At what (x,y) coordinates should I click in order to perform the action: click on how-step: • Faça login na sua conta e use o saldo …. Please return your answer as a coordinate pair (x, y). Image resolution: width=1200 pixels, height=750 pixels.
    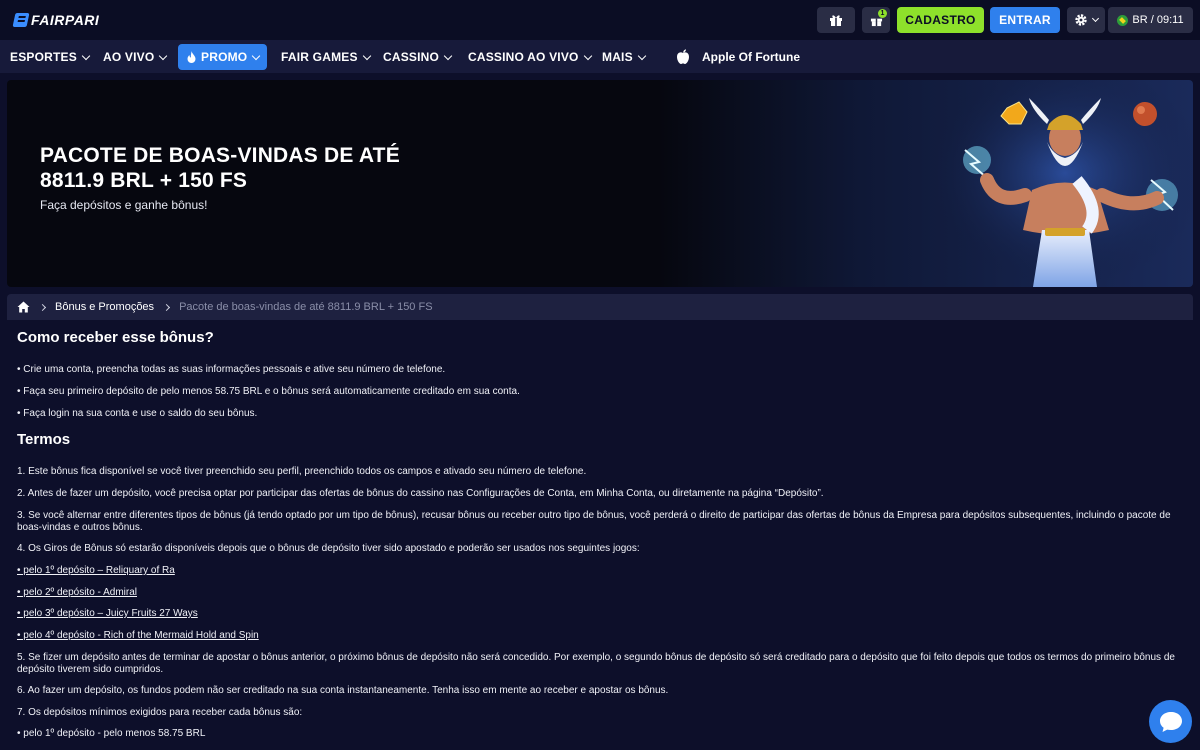
    Looking at the image, I should click on (137, 413).